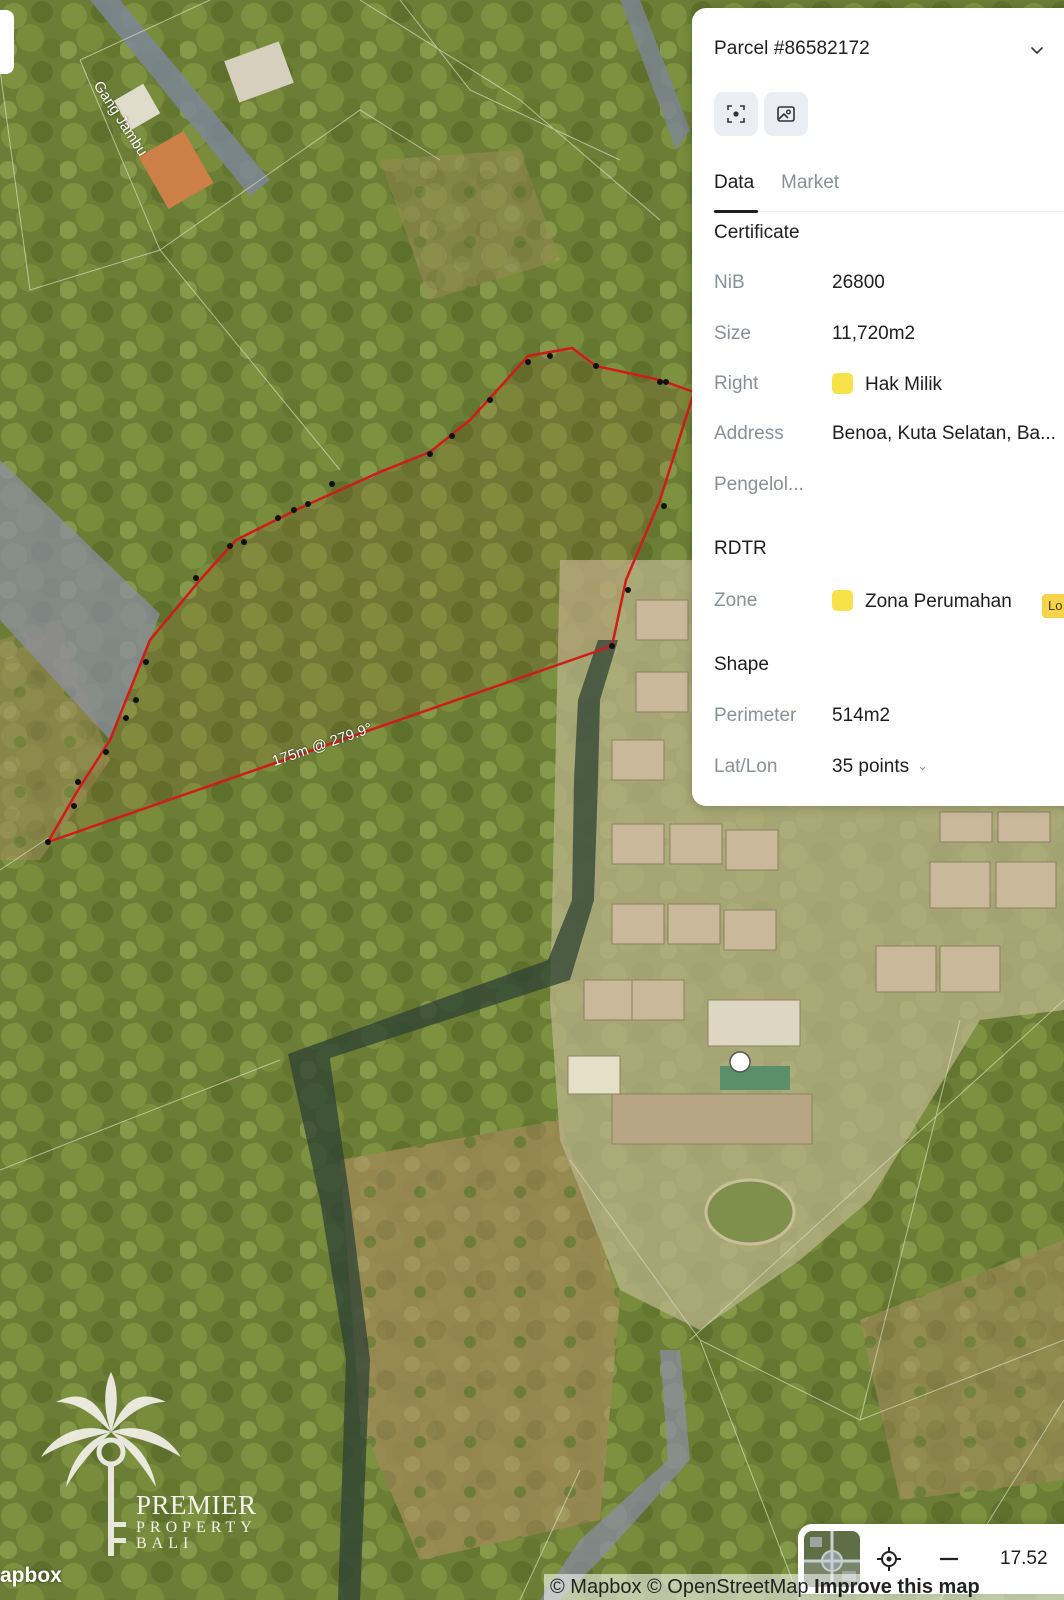  Describe the element at coordinates (755, 715) in the screenshot. I see `perimeter-label: Perimeter` at that location.